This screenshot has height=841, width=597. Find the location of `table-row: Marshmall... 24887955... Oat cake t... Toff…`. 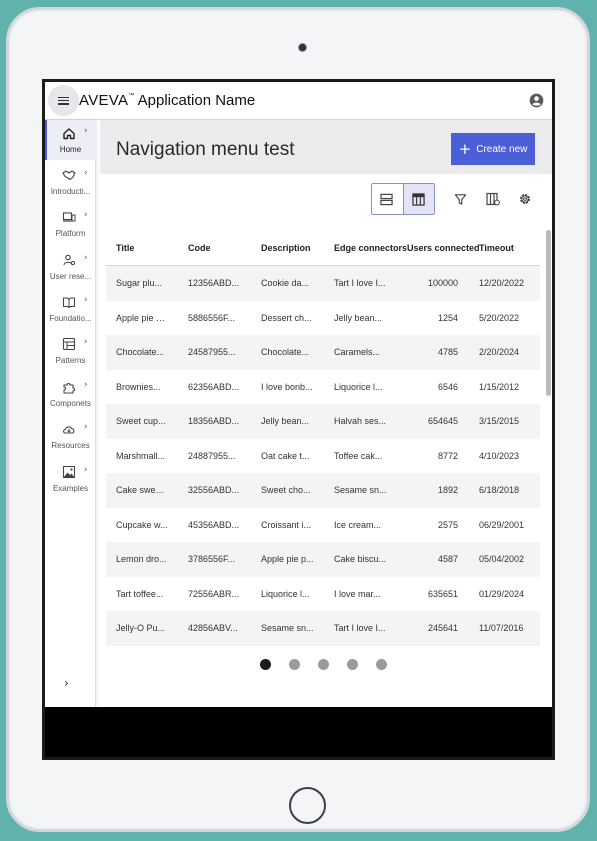

table-row: Marshmall... 24887955... Oat cake t... Toff… is located at coordinates (323, 456).